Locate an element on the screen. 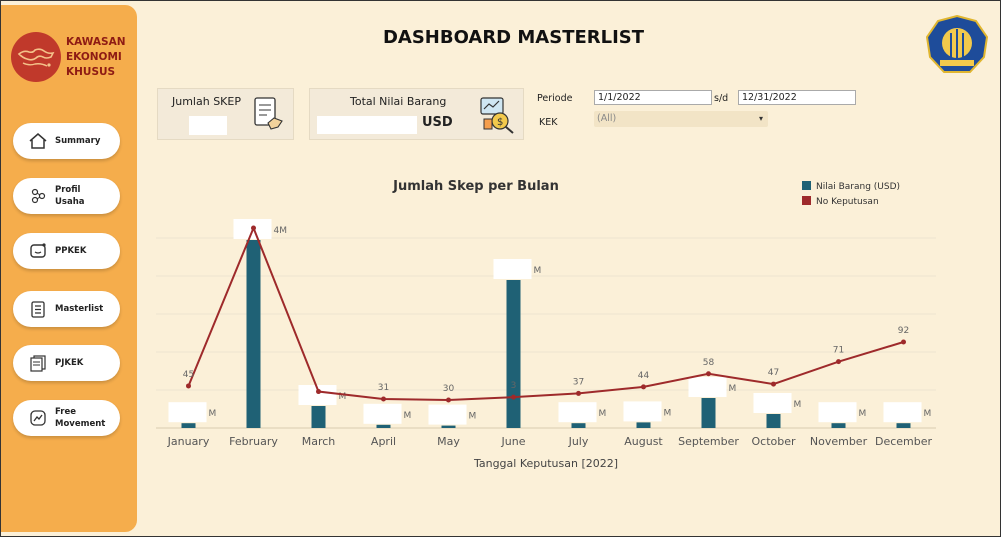 The image size is (1001, 537). nav-profil-line-2: Usaha is located at coordinates (70, 202).